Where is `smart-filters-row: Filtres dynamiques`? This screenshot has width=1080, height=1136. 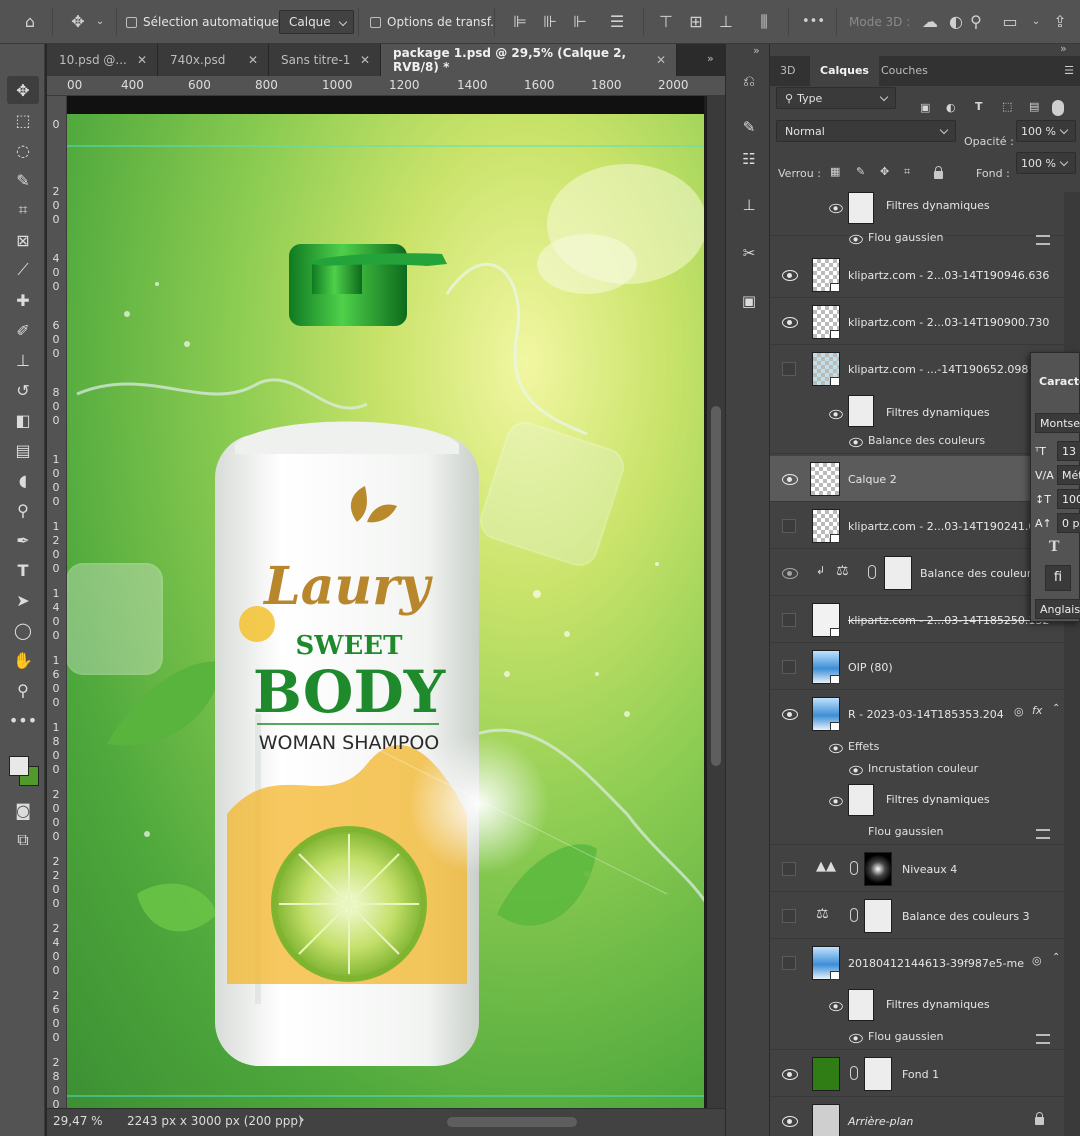 smart-filters-row: Filtres dynamiques is located at coordinates (917, 1006).